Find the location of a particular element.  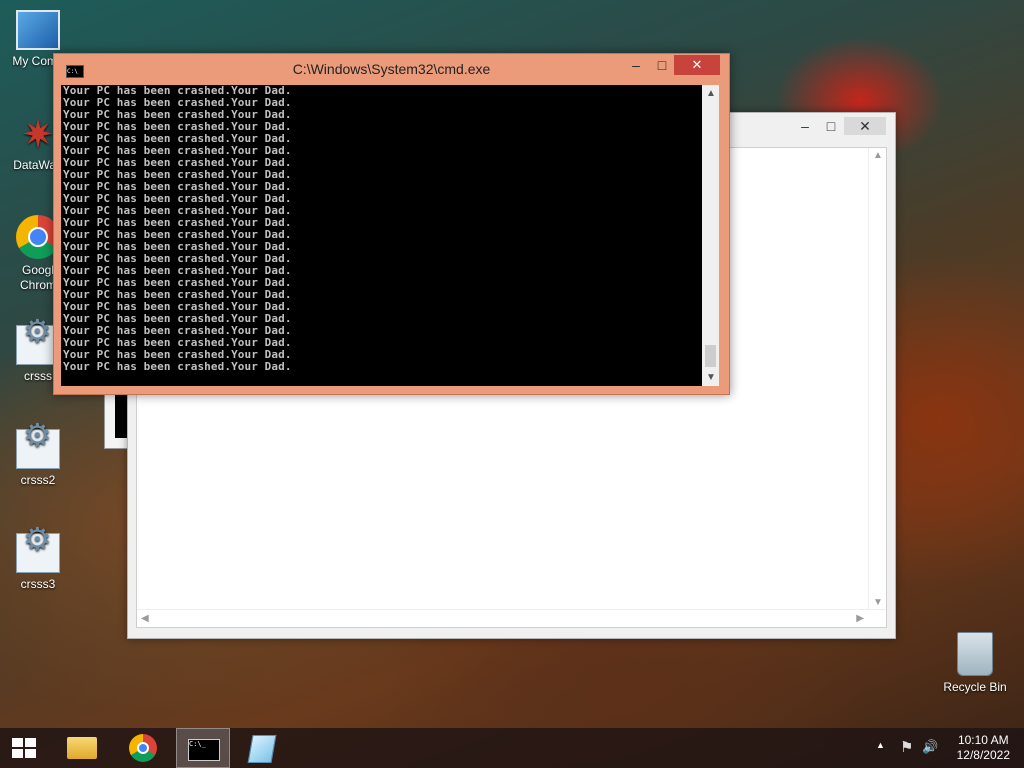

windows-start-icon is located at coordinates (24, 748).